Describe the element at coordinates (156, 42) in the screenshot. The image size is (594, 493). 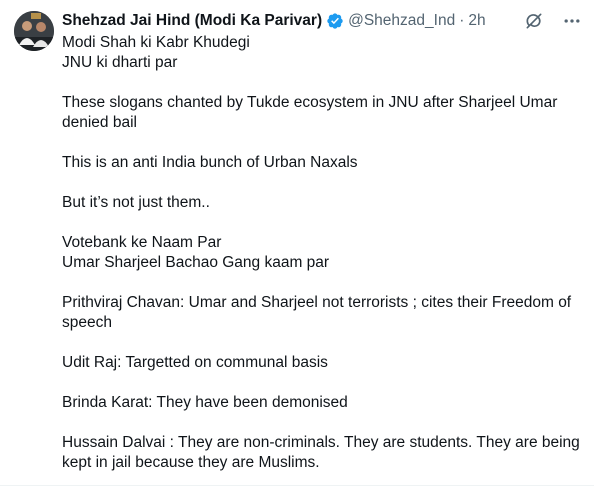
I see `tweet-text-line: Modi Shah ki Kabr Khudegi` at that location.